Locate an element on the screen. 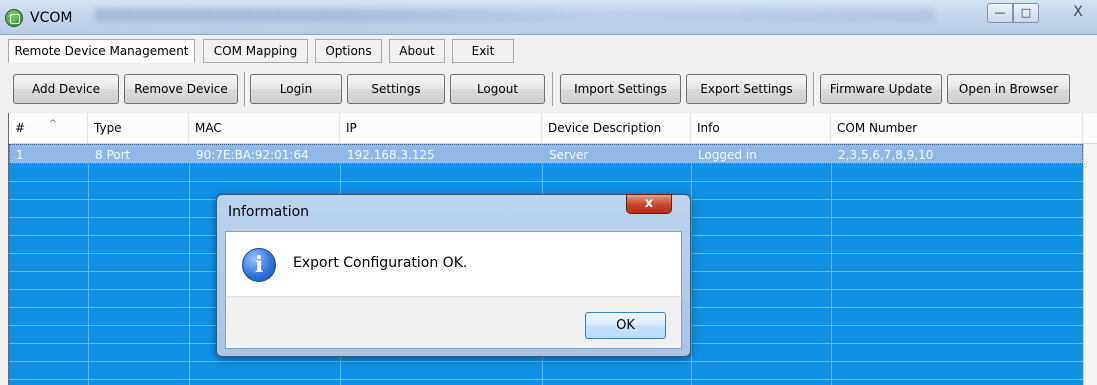 This screenshot has height=385, width=1097. column-header-mac: MAC is located at coordinates (264, 128).